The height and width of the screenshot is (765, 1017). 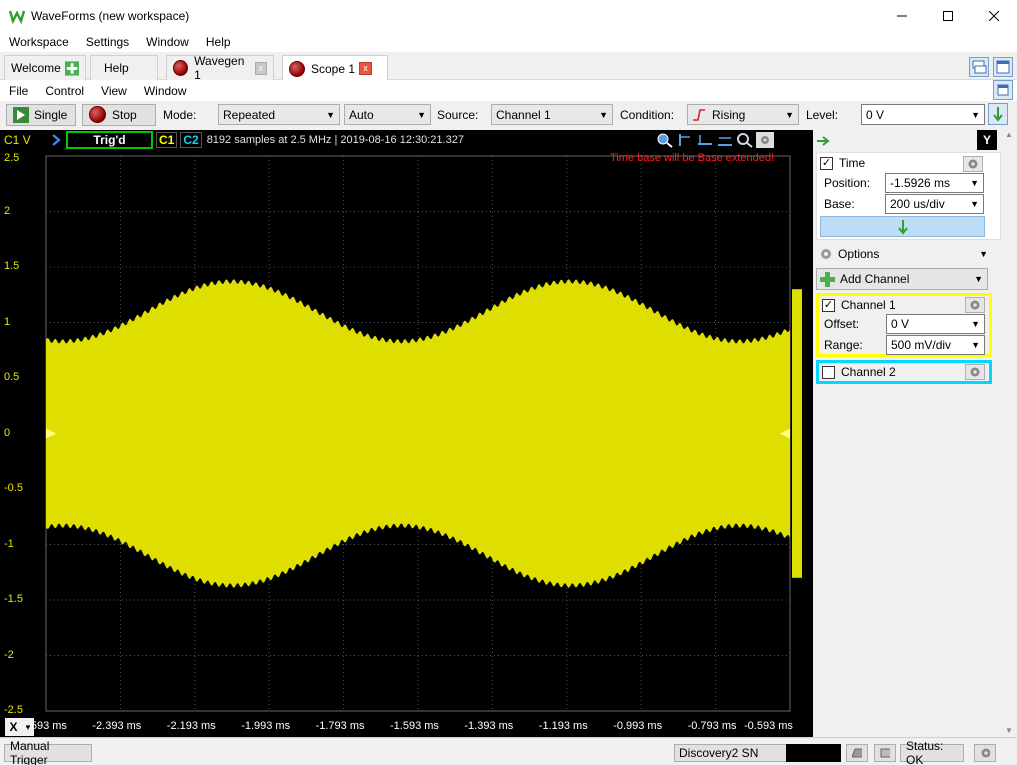 I want to click on range-field: 500 mV/div ▼, so click(x=935, y=345).